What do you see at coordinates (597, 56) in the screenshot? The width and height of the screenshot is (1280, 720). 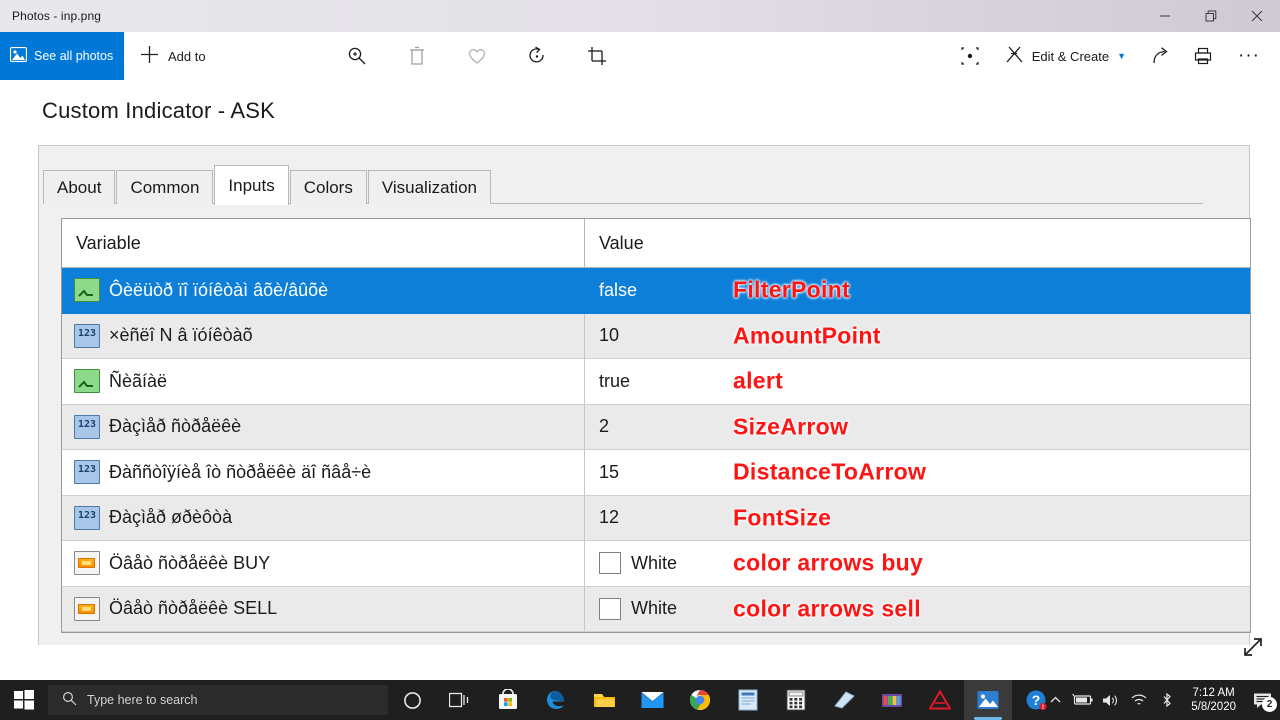 I see `crop-icon` at bounding box center [597, 56].